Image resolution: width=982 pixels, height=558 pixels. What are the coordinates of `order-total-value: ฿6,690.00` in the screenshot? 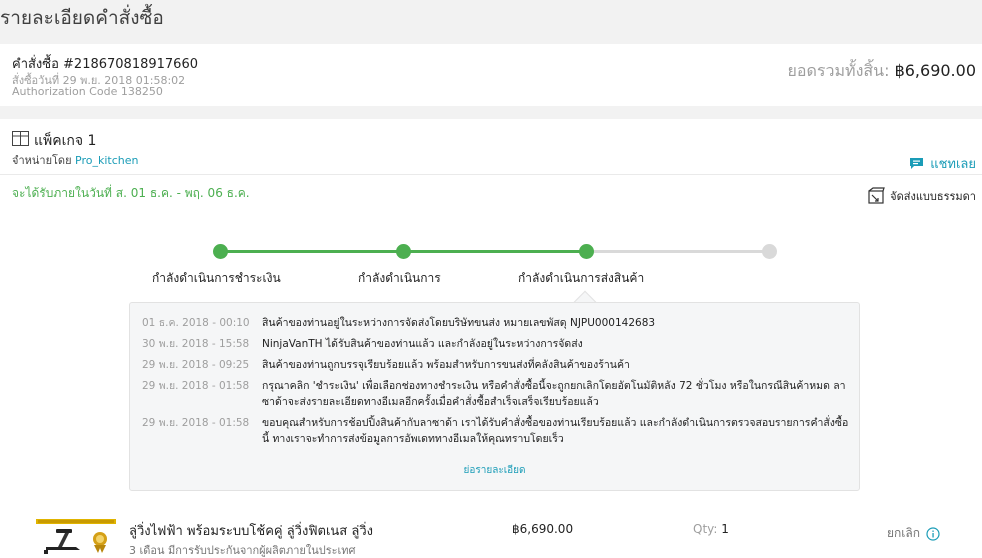 It's located at (935, 70).